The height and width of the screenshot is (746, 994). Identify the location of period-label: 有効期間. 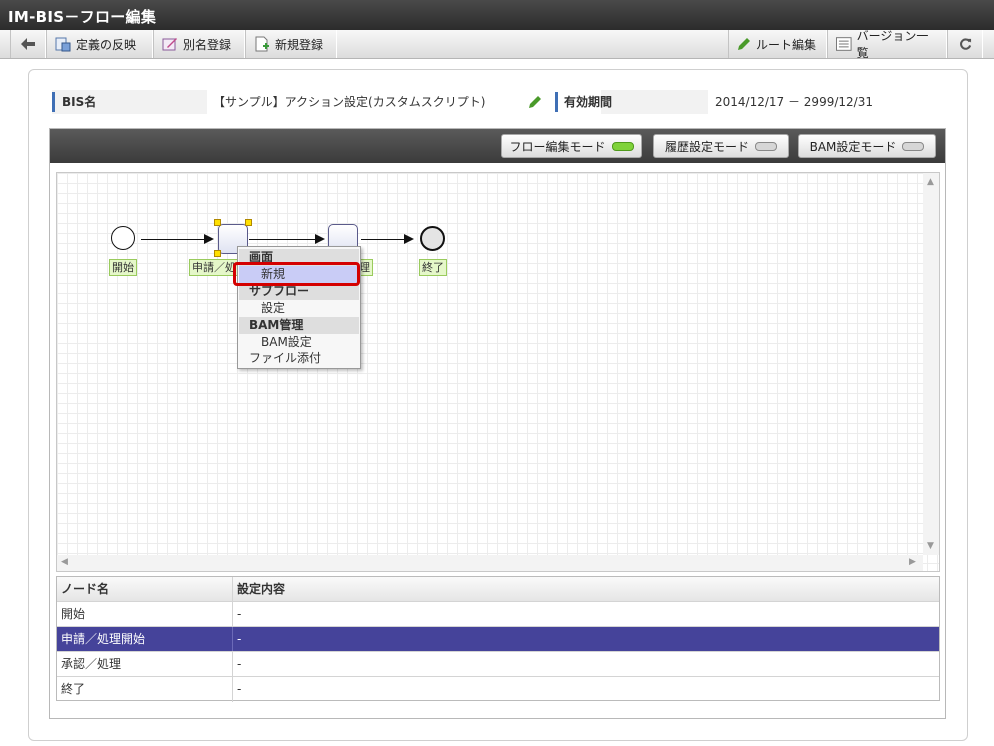
(588, 102).